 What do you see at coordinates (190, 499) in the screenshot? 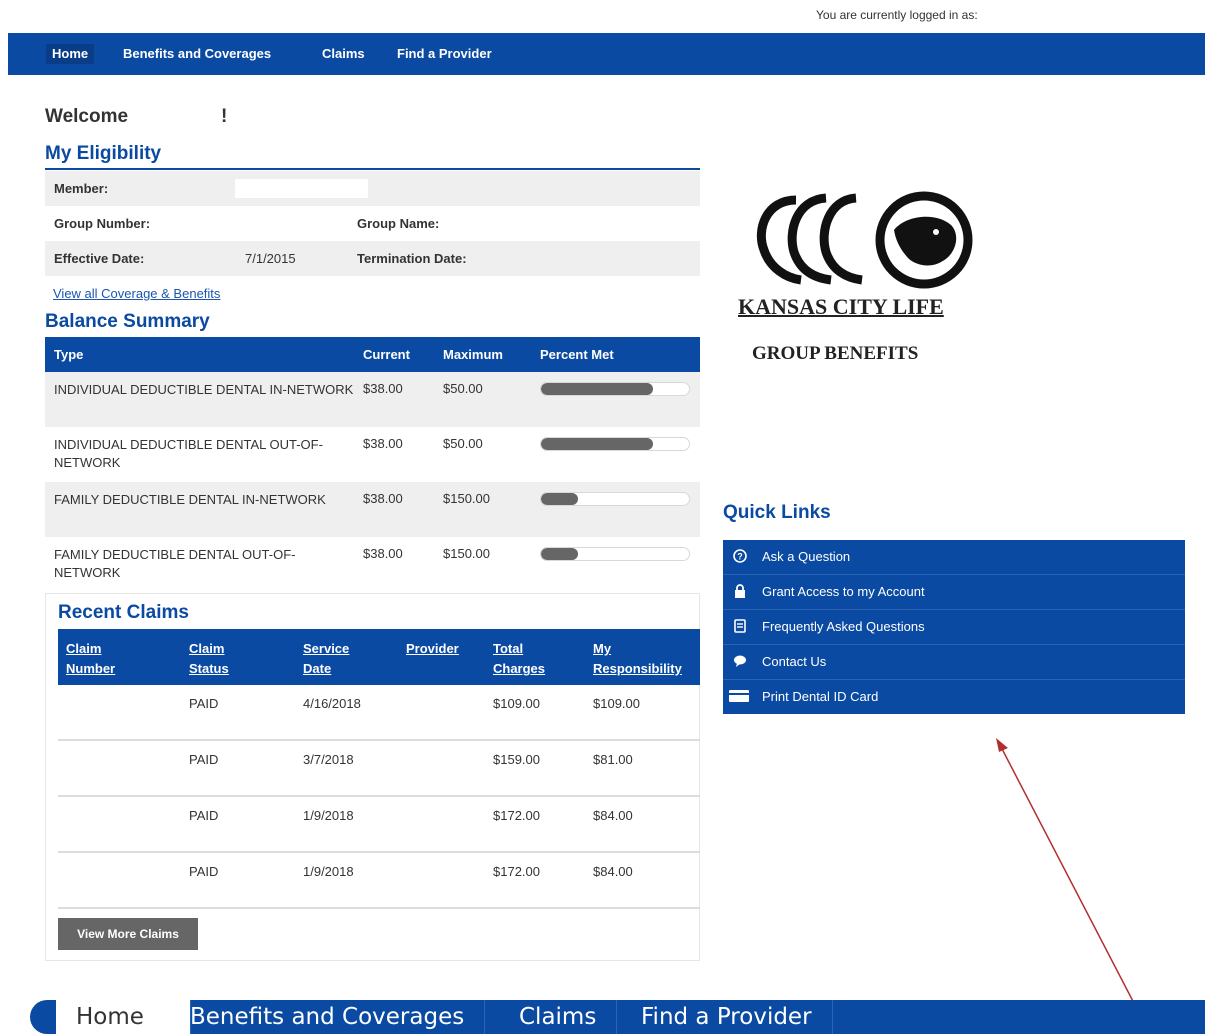
I see `balance-type: FAMILY DEDUCTIBLE DENTAL IN-NETWORK` at bounding box center [190, 499].